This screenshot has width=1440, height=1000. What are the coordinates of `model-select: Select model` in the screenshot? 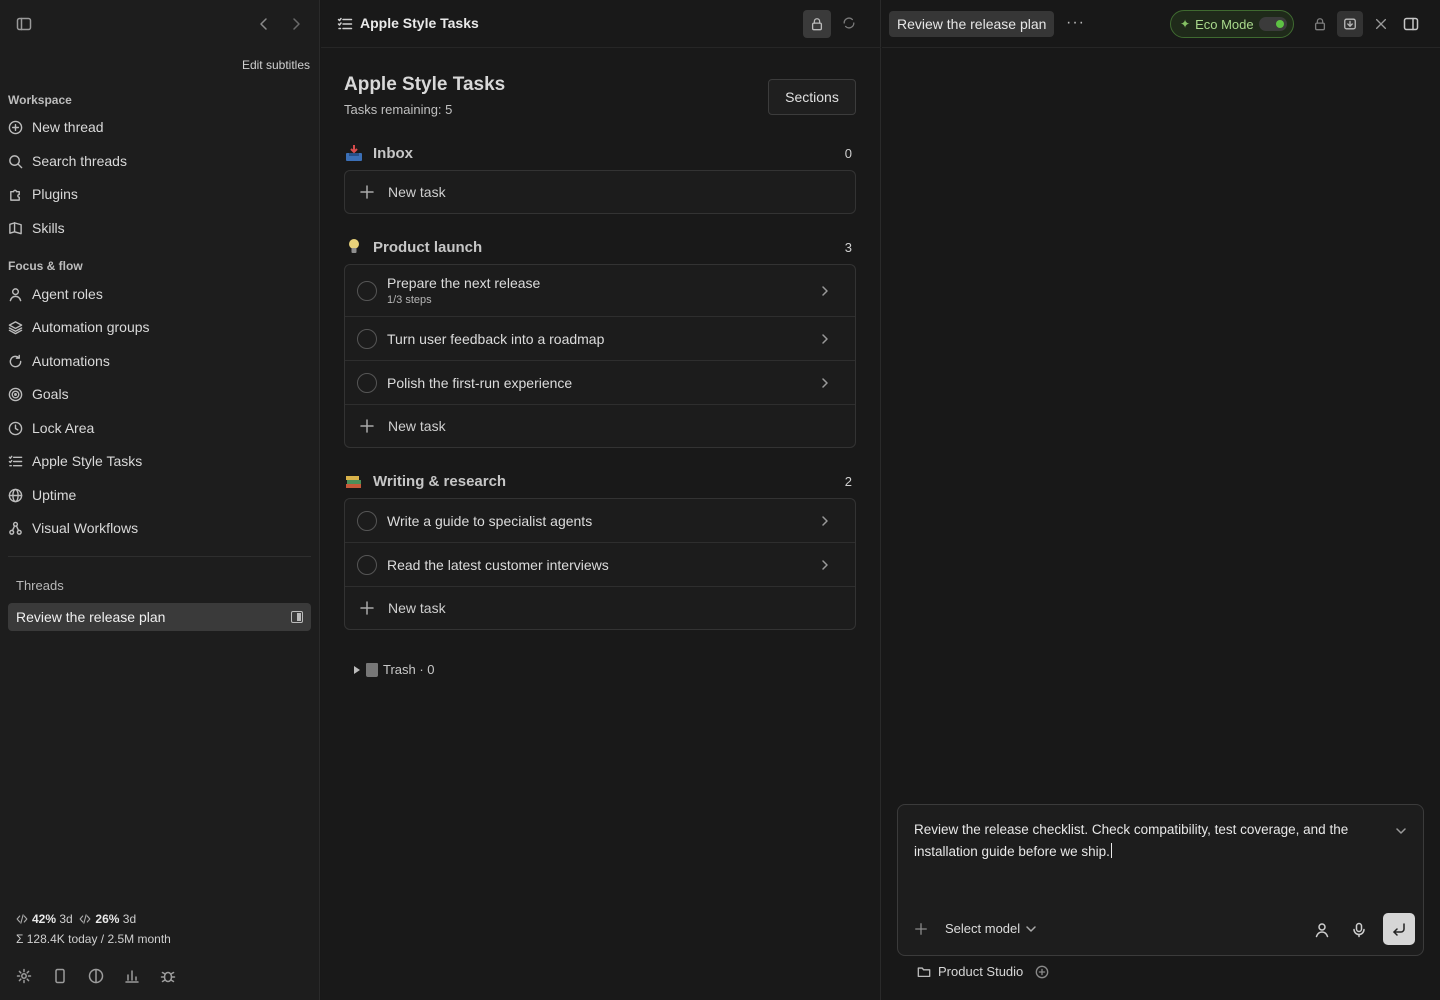 It's located at (991, 928).